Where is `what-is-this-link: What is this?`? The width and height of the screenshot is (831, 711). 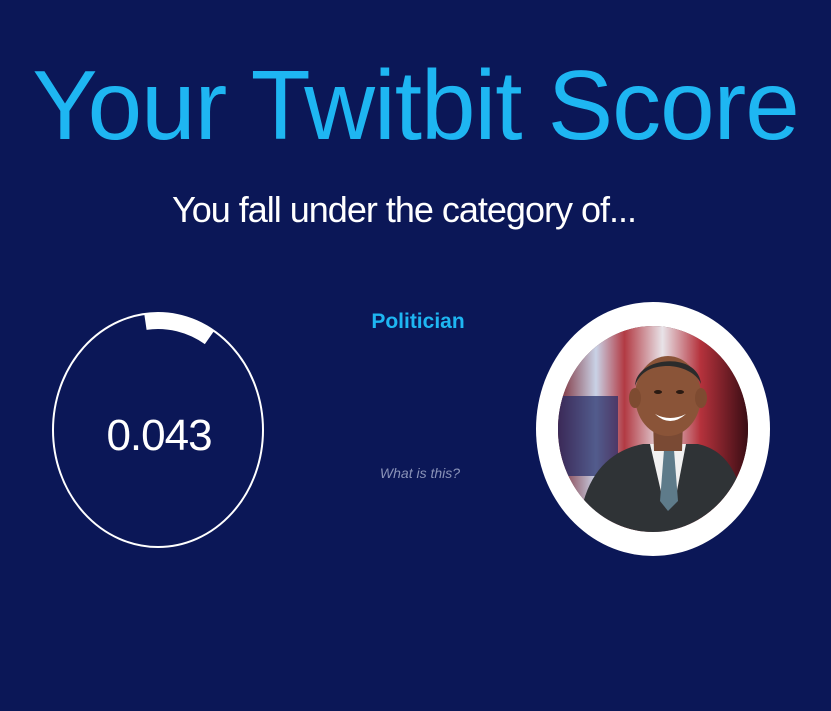
what-is-this-link: What is this? is located at coordinates (420, 473).